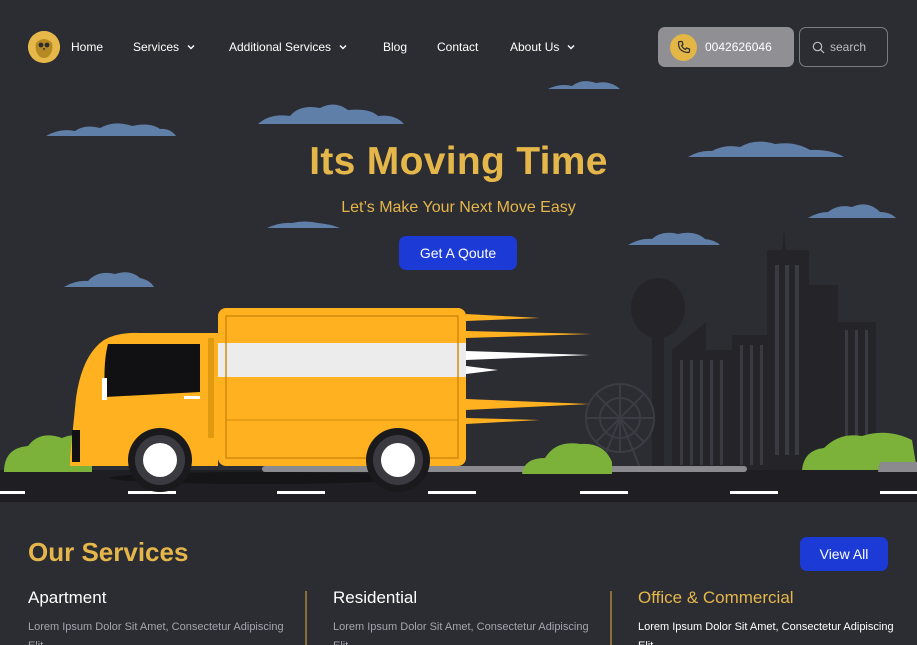  I want to click on nav-services: Services, so click(165, 47).